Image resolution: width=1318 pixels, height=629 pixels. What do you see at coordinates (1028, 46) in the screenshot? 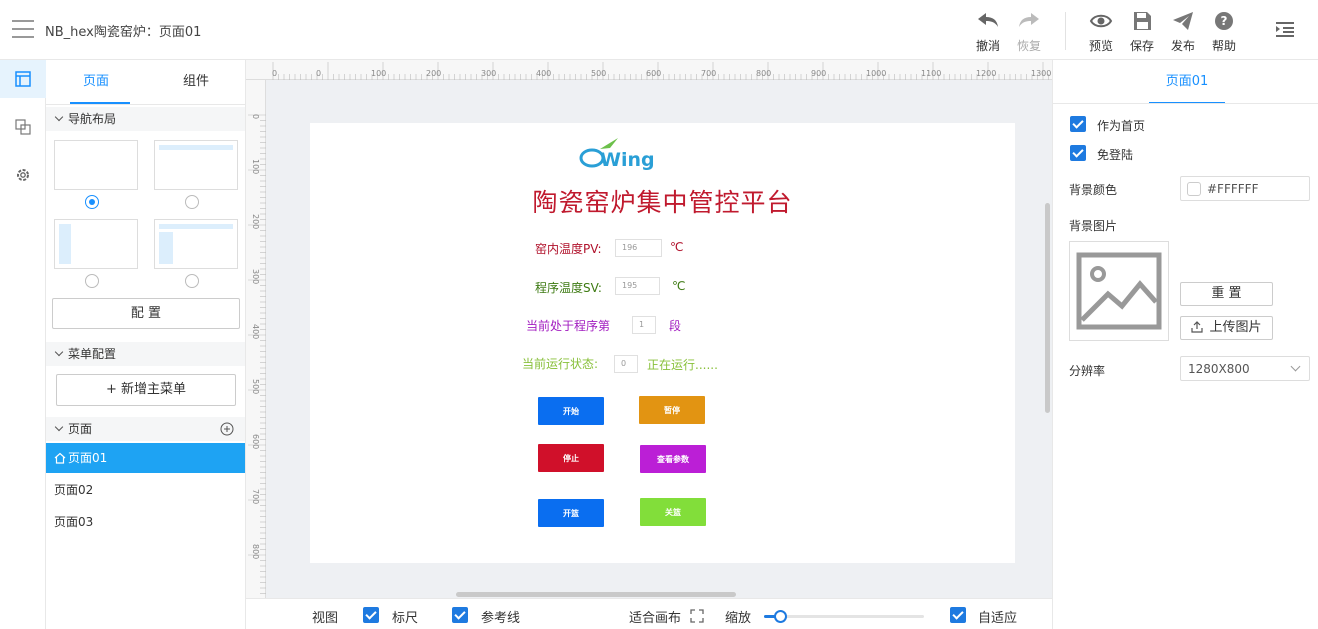
I see `redo-label: 恢复` at bounding box center [1028, 46].